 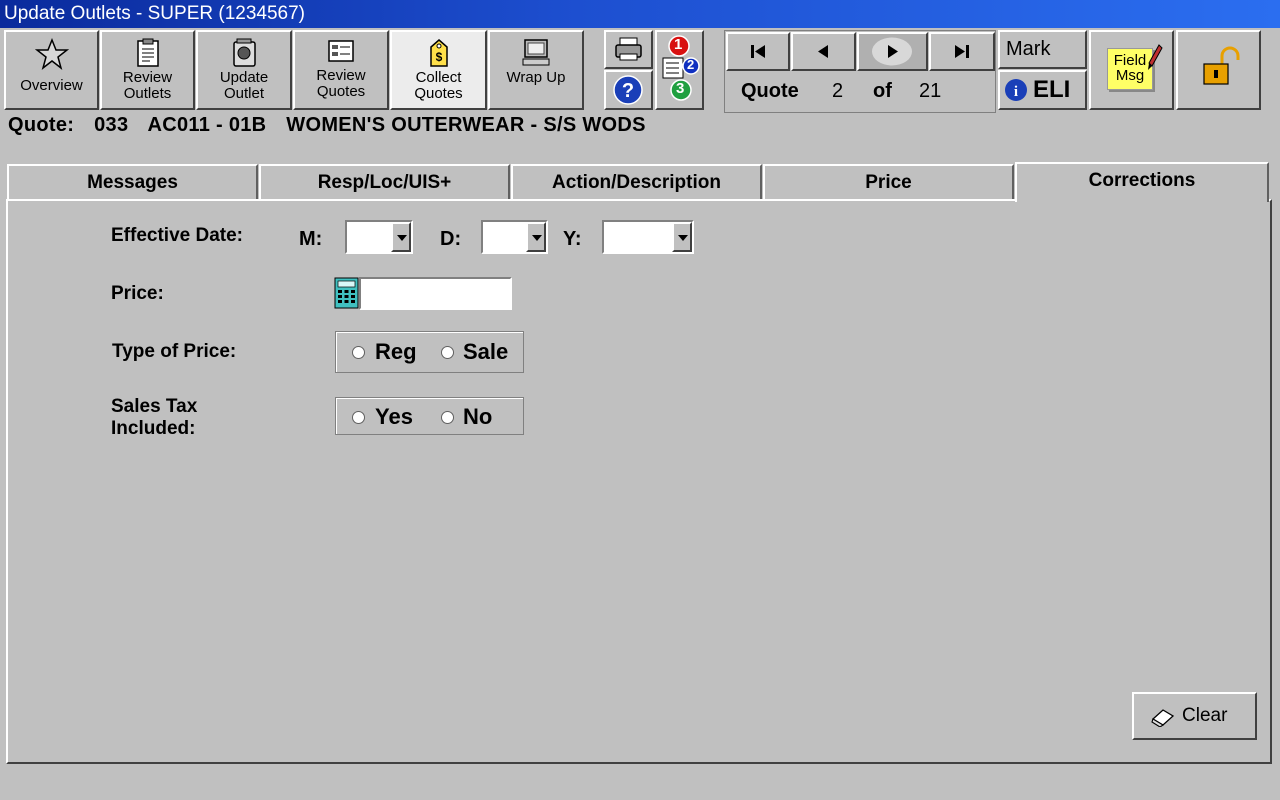 What do you see at coordinates (466, 125) in the screenshot?
I see `quote-description: WOMEN'S OUTERWEAR - S/S WODS` at bounding box center [466, 125].